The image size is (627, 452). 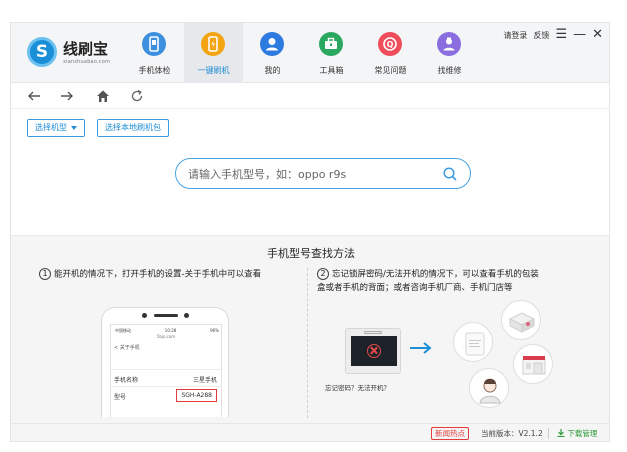 I want to click on arrow-right-icon, so click(x=421, y=347).